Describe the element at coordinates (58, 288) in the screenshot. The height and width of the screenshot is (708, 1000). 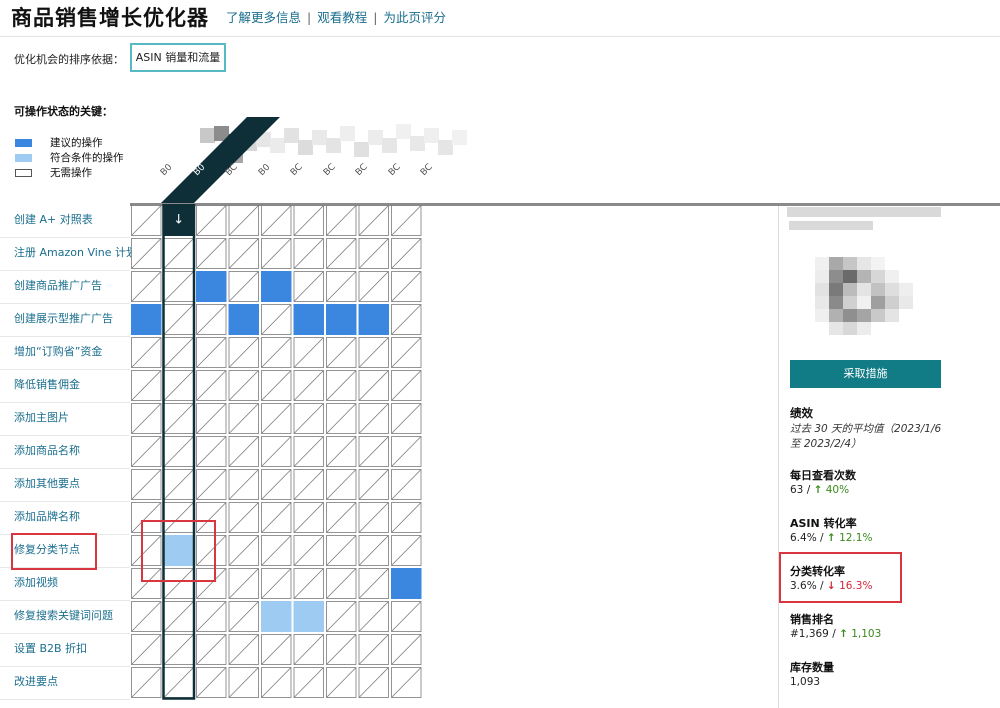
I see `row-label: 创建商品推广广告` at that location.